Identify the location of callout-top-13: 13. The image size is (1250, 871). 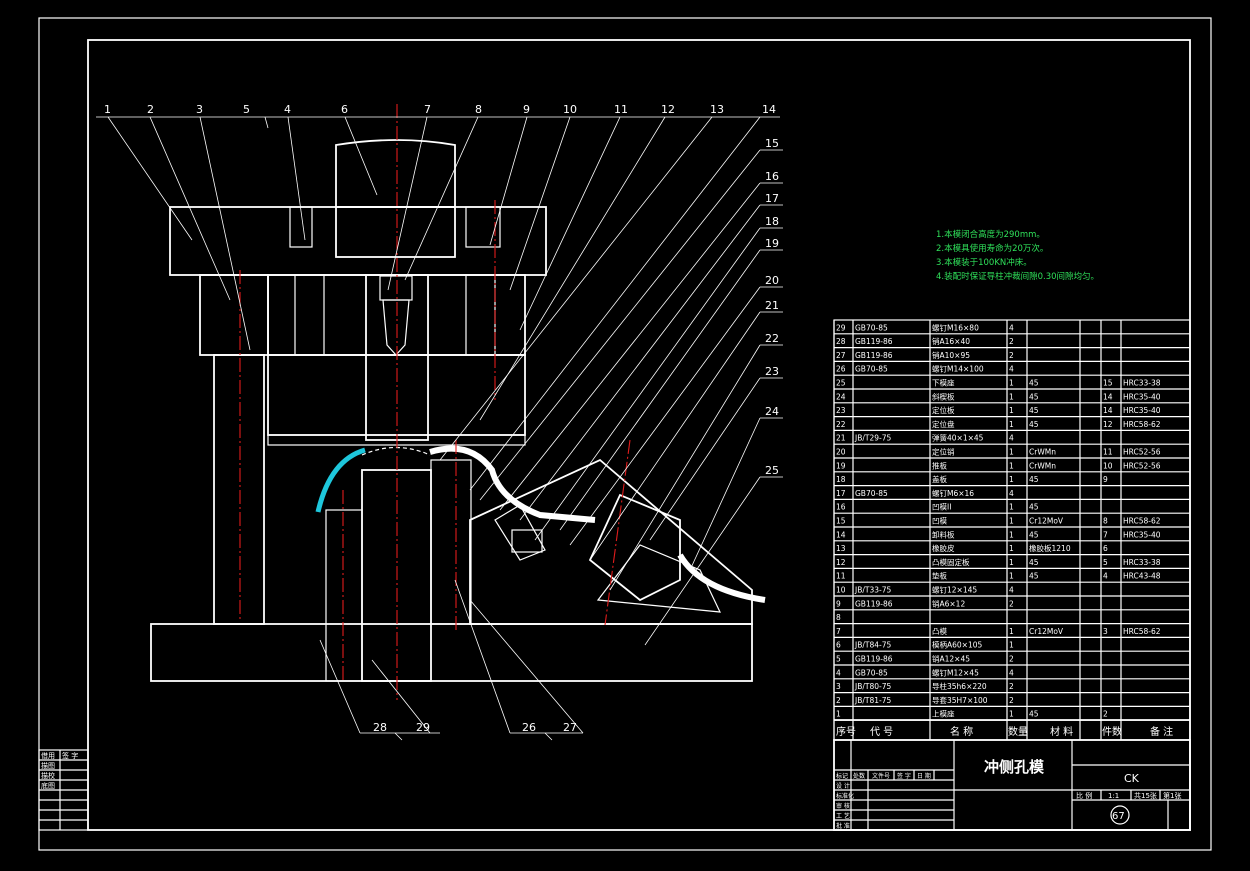
(717, 109).